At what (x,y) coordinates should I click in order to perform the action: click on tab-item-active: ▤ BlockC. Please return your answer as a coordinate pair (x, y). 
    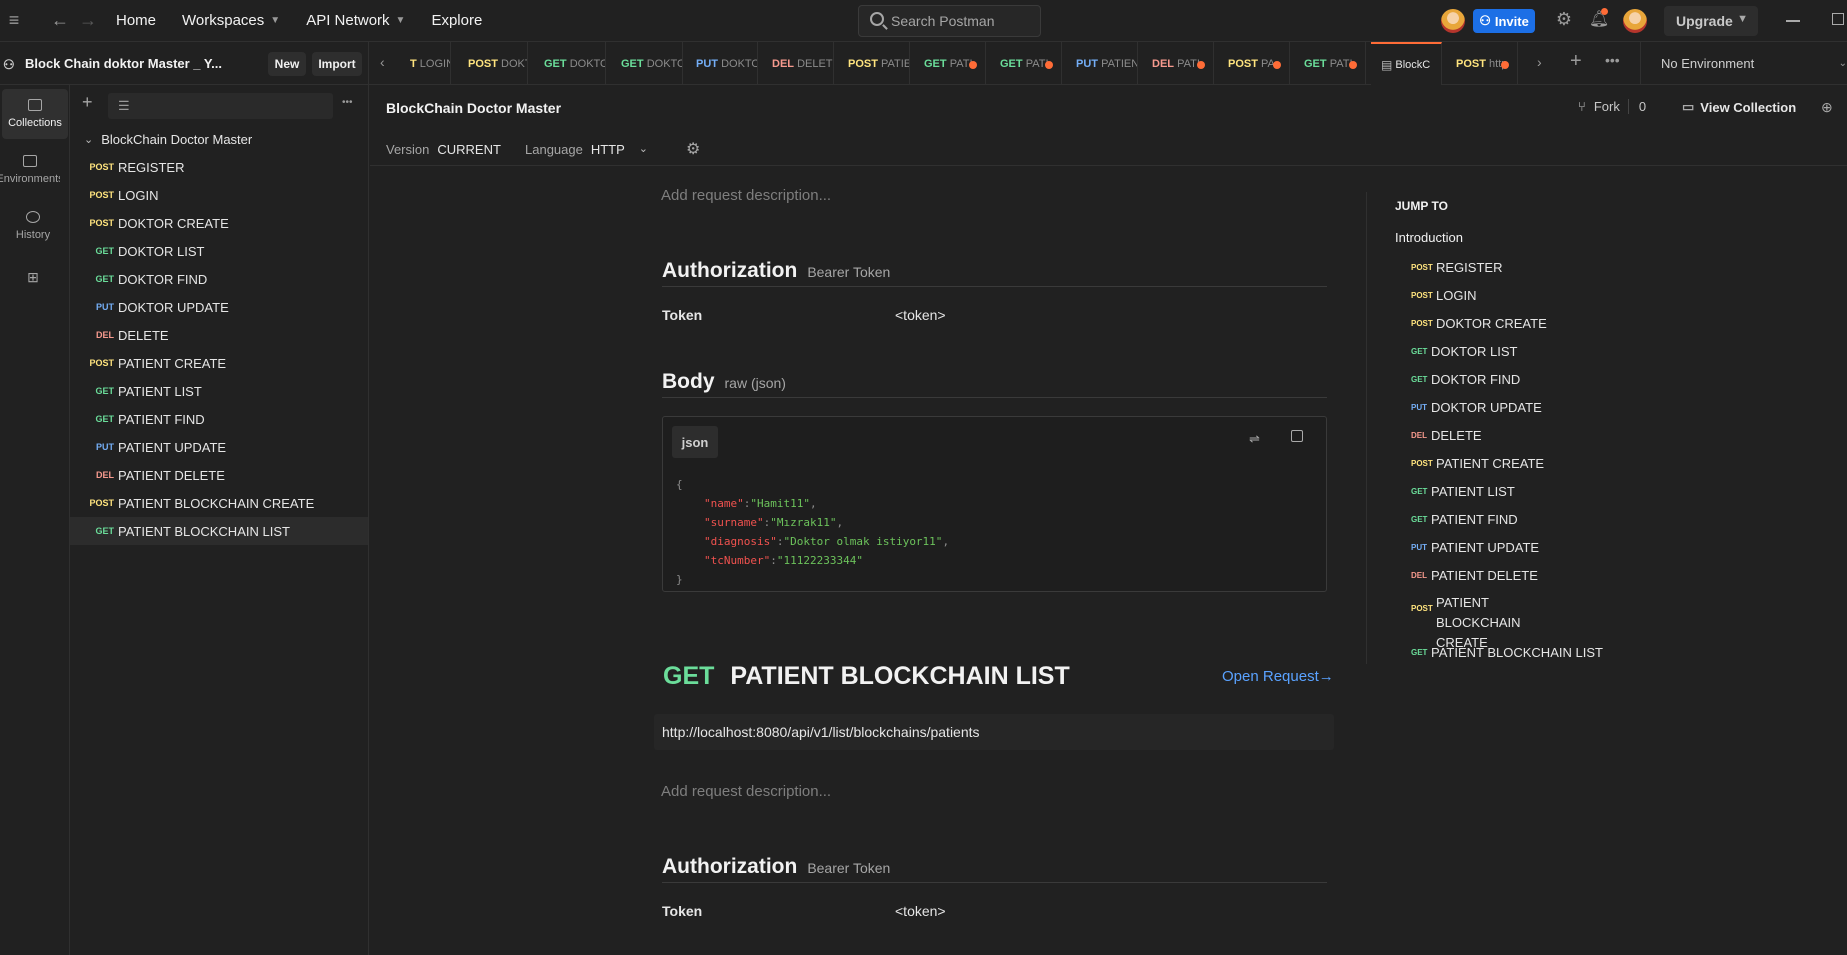
    Looking at the image, I should click on (1406, 63).